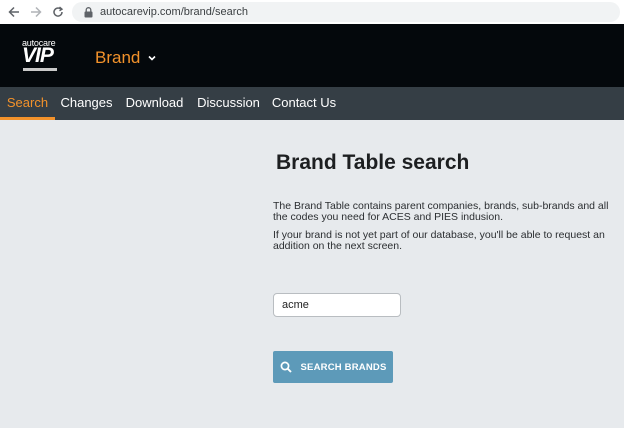 This screenshot has height=428, width=624. I want to click on search-brands-button: SEARCH BRANDS, so click(333, 367).